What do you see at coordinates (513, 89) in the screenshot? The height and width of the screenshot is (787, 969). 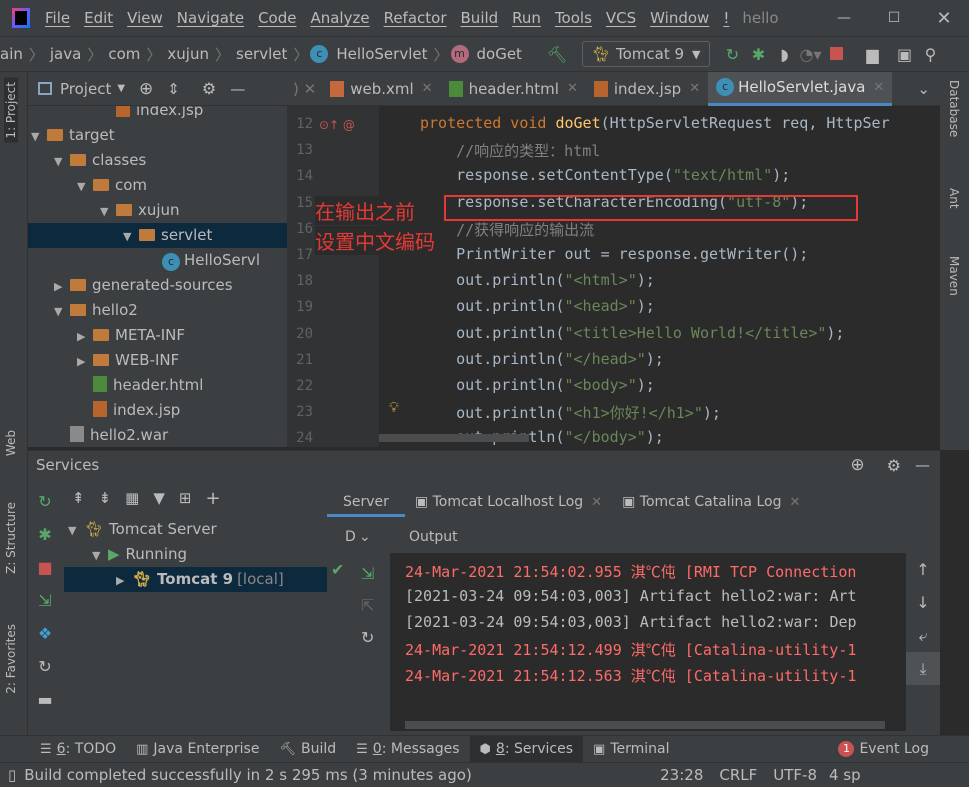 I see `tab-header-html: header.html ✕` at bounding box center [513, 89].